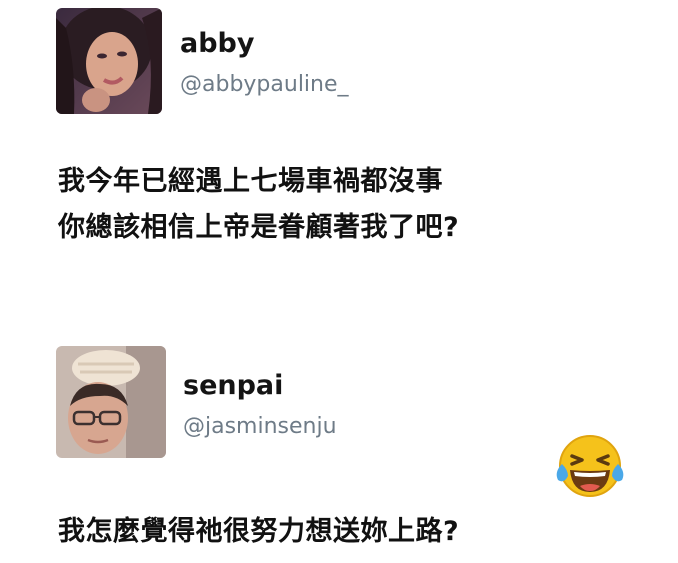 Image resolution: width=678 pixels, height=563 pixels. Describe the element at coordinates (250, 181) in the screenshot. I see `tweet-text-line: 我今年已經遇上七場車禍都沒事` at that location.